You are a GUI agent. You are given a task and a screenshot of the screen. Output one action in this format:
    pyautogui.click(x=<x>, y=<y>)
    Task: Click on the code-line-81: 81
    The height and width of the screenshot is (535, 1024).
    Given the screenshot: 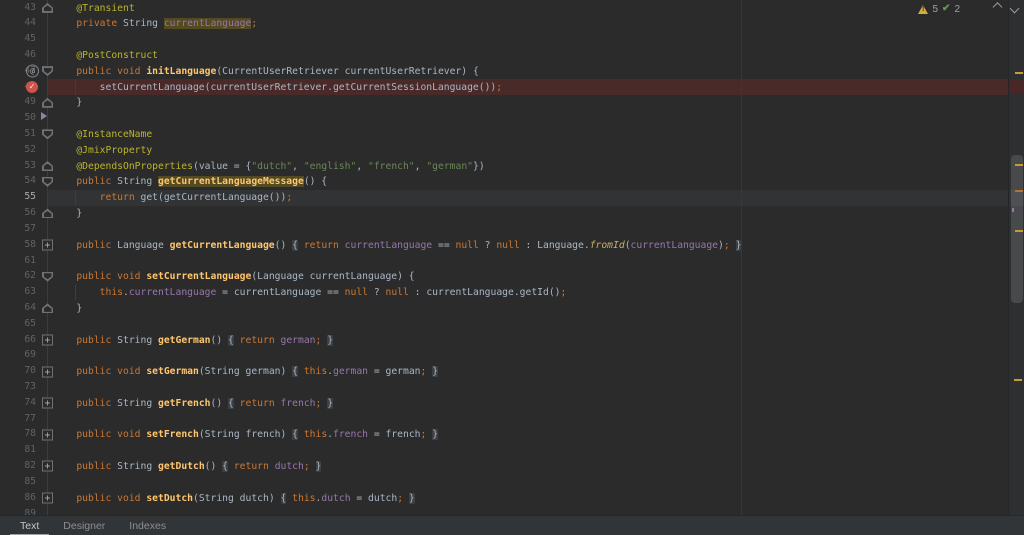 What is the action you would take?
    pyautogui.click(x=512, y=451)
    